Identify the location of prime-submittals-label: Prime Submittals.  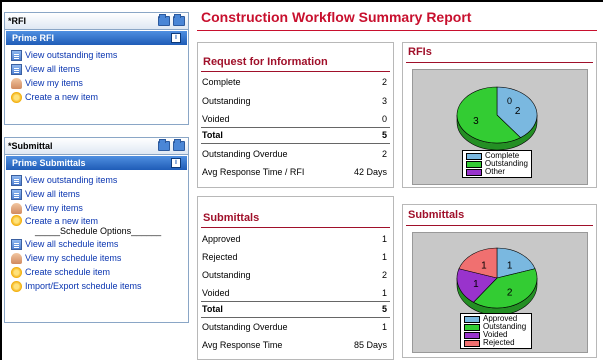
(49, 163).